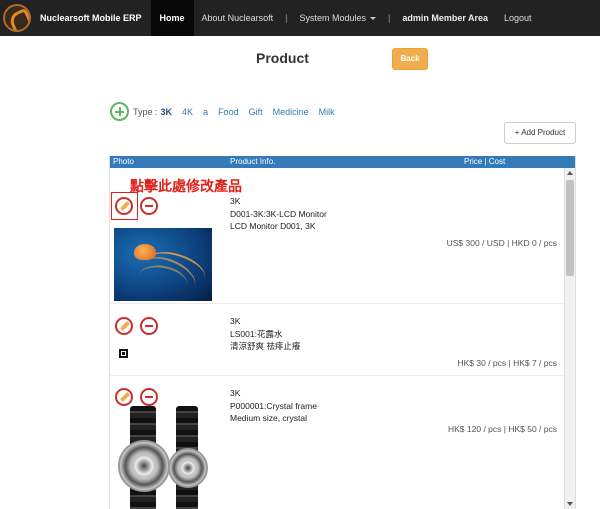 The image size is (600, 509). What do you see at coordinates (540, 133) in the screenshot?
I see `add-product-button: + Add Product` at bounding box center [540, 133].